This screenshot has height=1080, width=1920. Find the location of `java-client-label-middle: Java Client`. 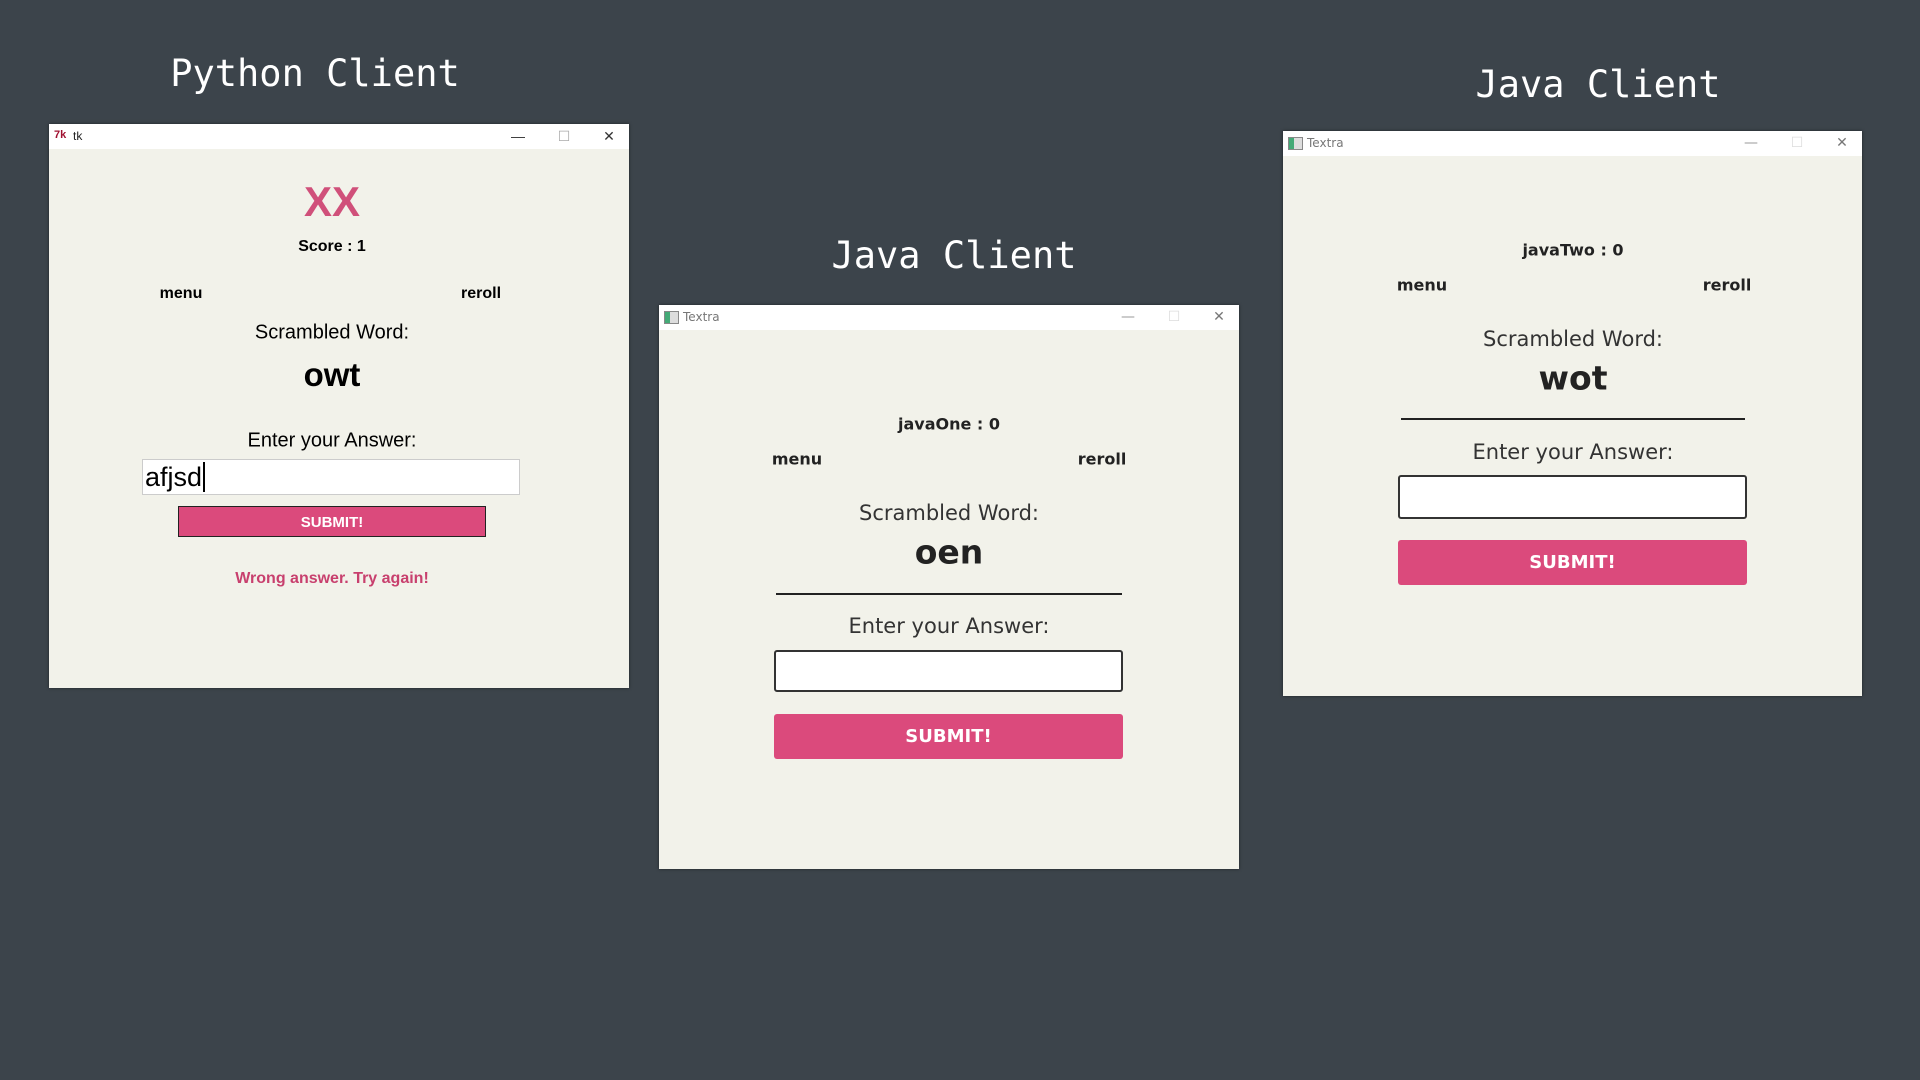

java-client-label-middle: Java Client is located at coordinates (954, 255).